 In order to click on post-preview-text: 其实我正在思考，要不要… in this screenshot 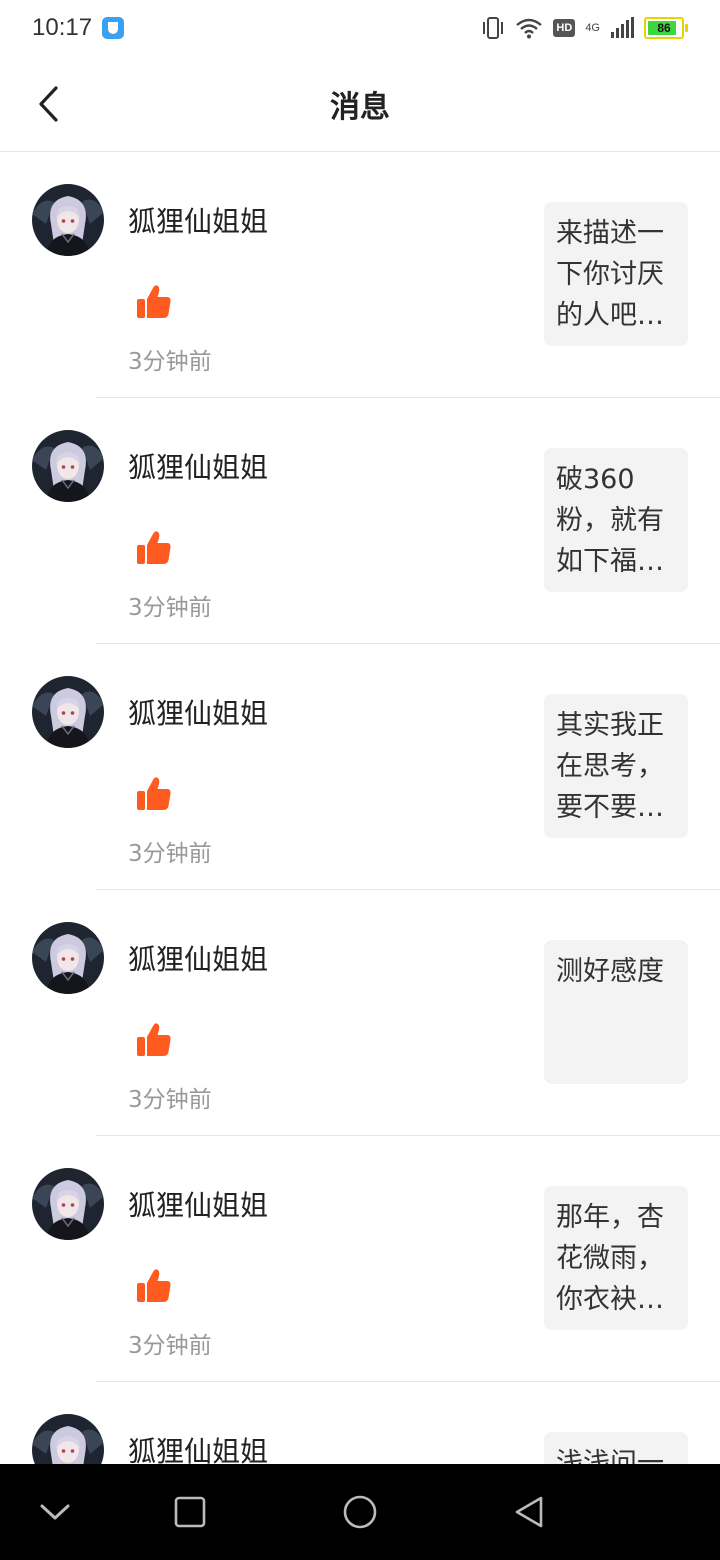, I will do `click(610, 766)`.